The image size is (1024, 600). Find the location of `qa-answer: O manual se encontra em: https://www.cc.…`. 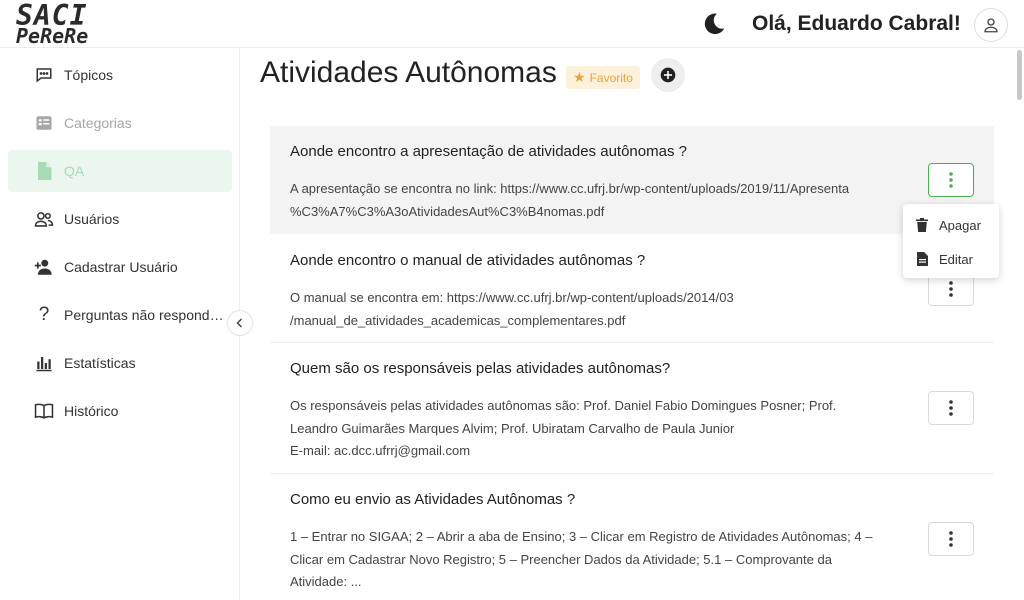

qa-answer: O manual se encontra em: https://www.cc.… is located at coordinates (600, 309).